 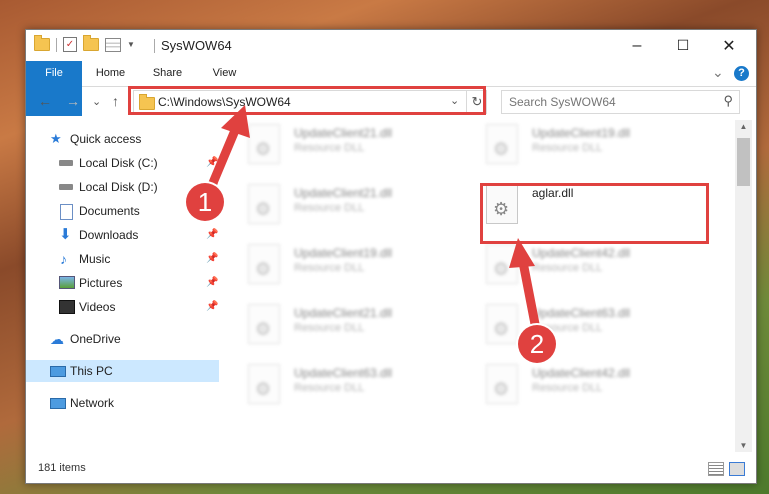 What do you see at coordinates (522, 253) in the screenshot?
I see `arrow-2-head` at bounding box center [522, 253].